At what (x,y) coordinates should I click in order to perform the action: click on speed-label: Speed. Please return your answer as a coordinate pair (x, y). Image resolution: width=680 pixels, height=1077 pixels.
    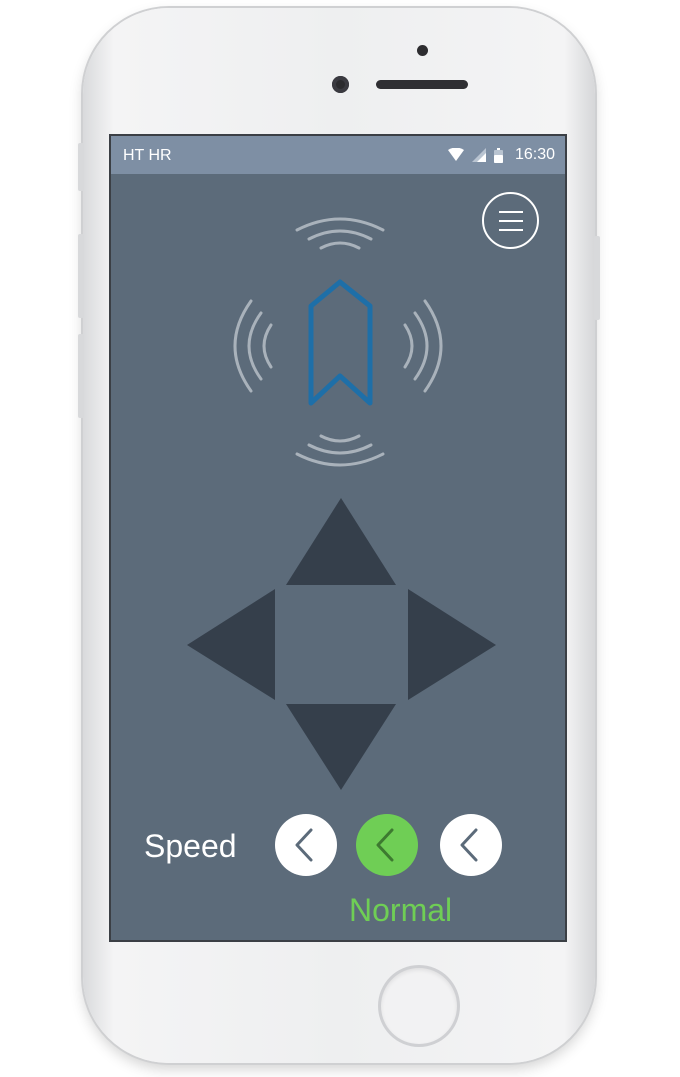
    Looking at the image, I should click on (190, 846).